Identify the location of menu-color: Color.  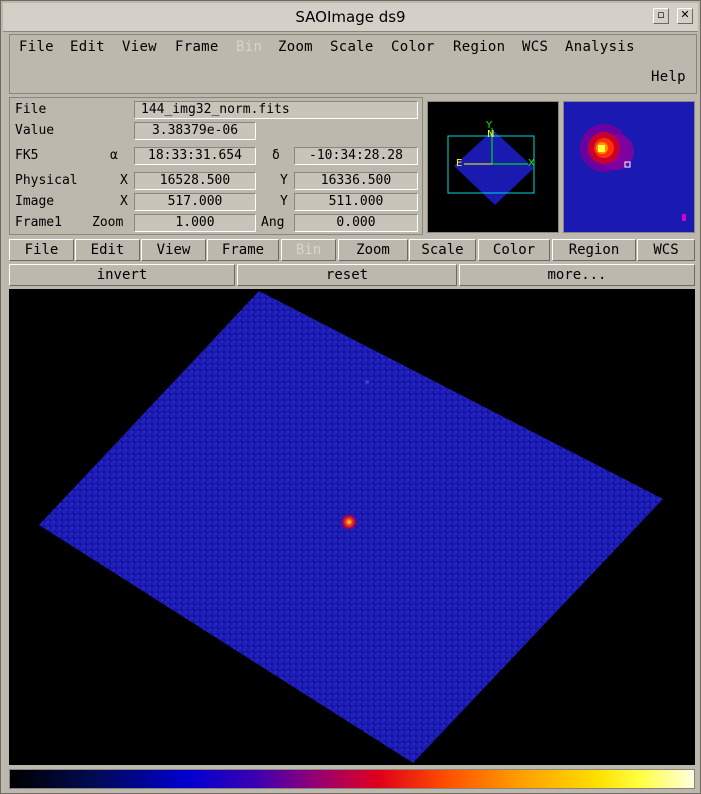
(413, 47).